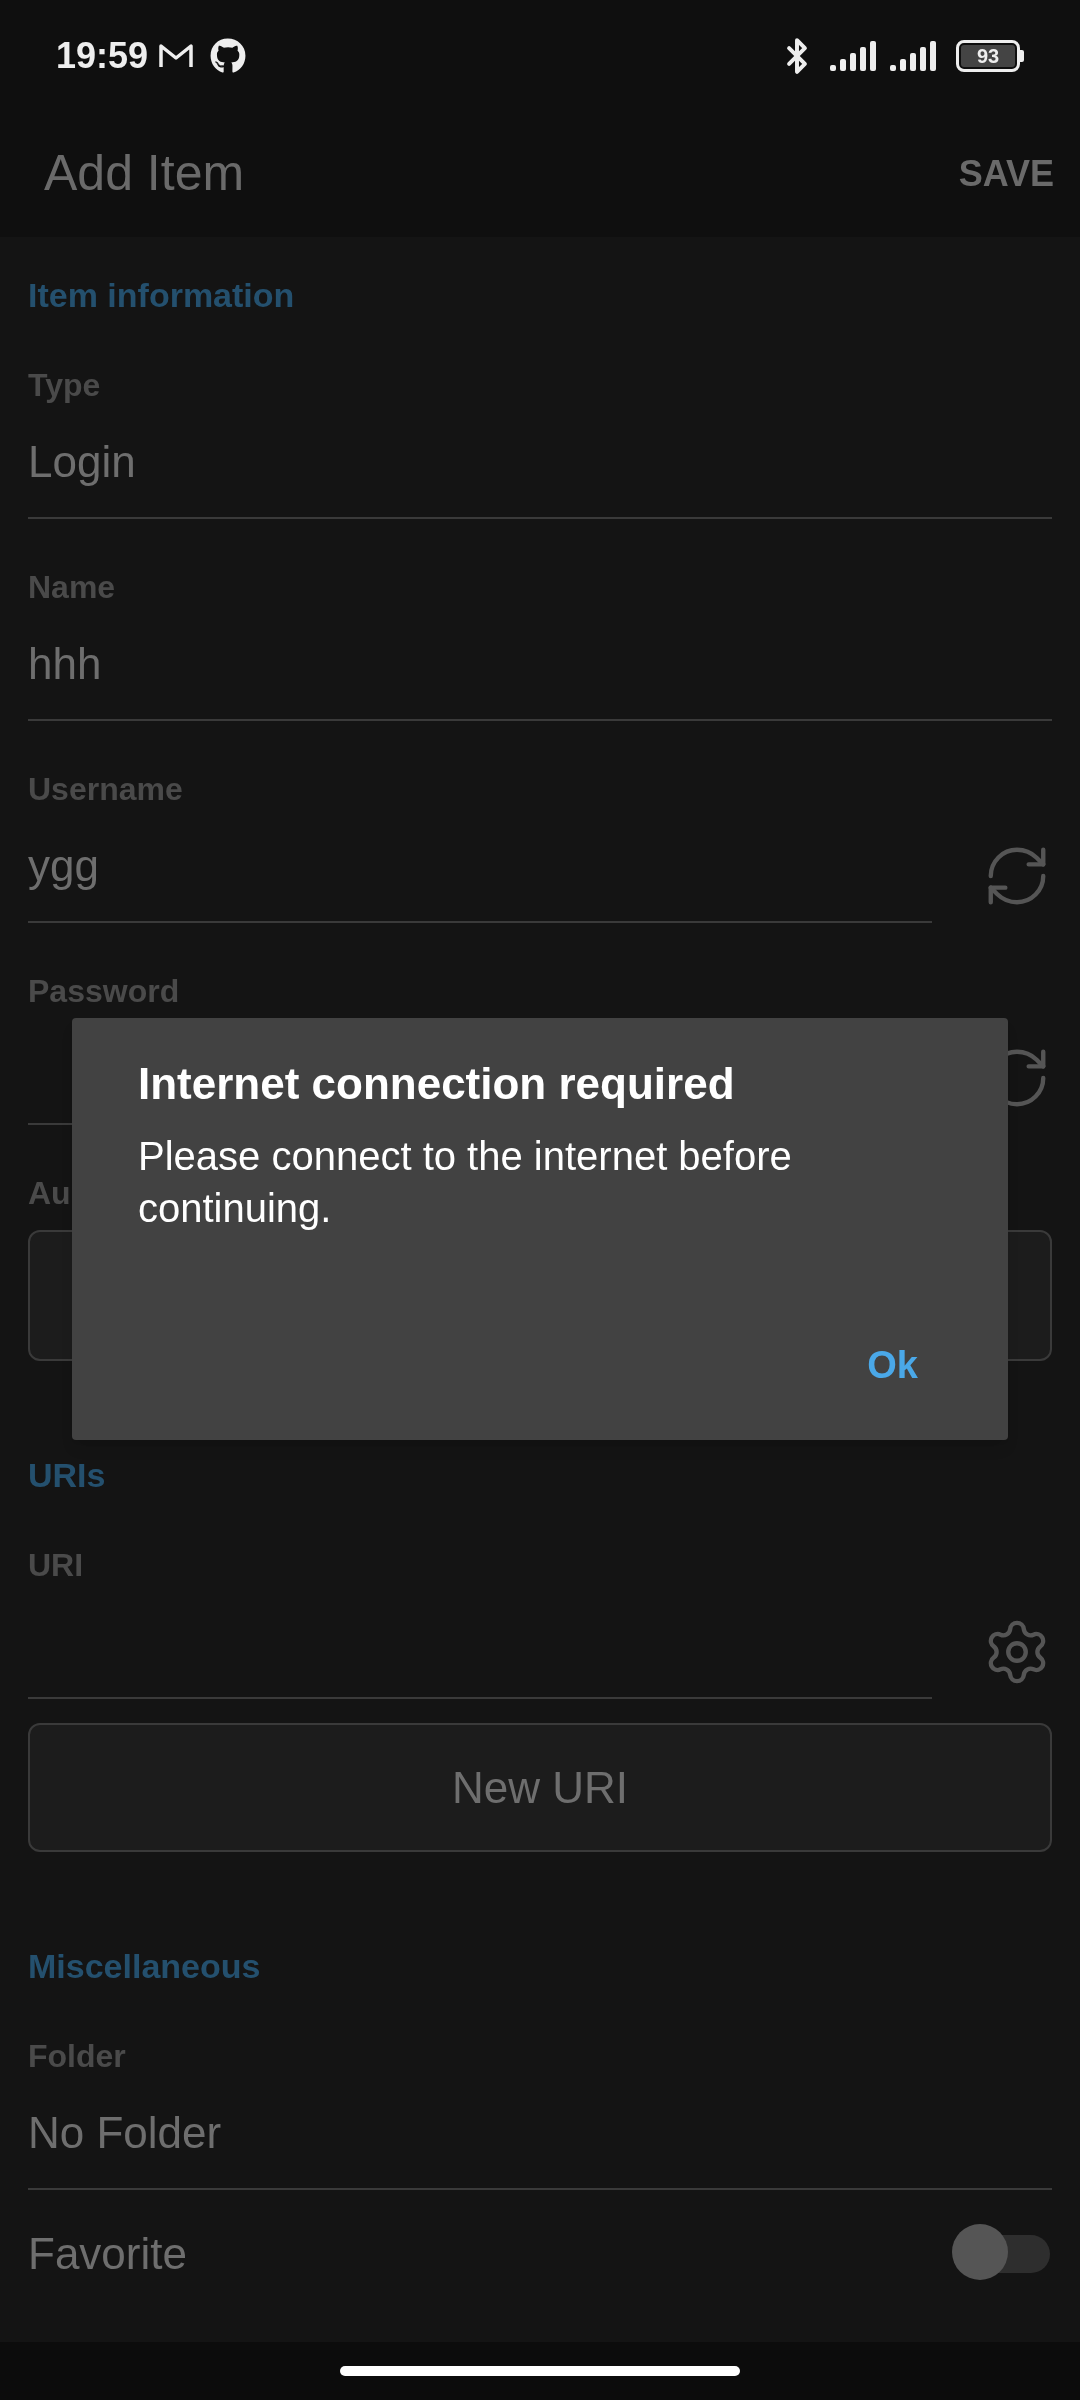 The width and height of the screenshot is (1080, 2400). I want to click on new-uri-button: New URI, so click(540, 1787).